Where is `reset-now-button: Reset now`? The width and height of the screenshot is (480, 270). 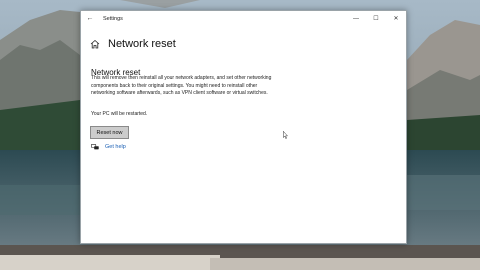 reset-now-button: Reset now is located at coordinates (109, 132).